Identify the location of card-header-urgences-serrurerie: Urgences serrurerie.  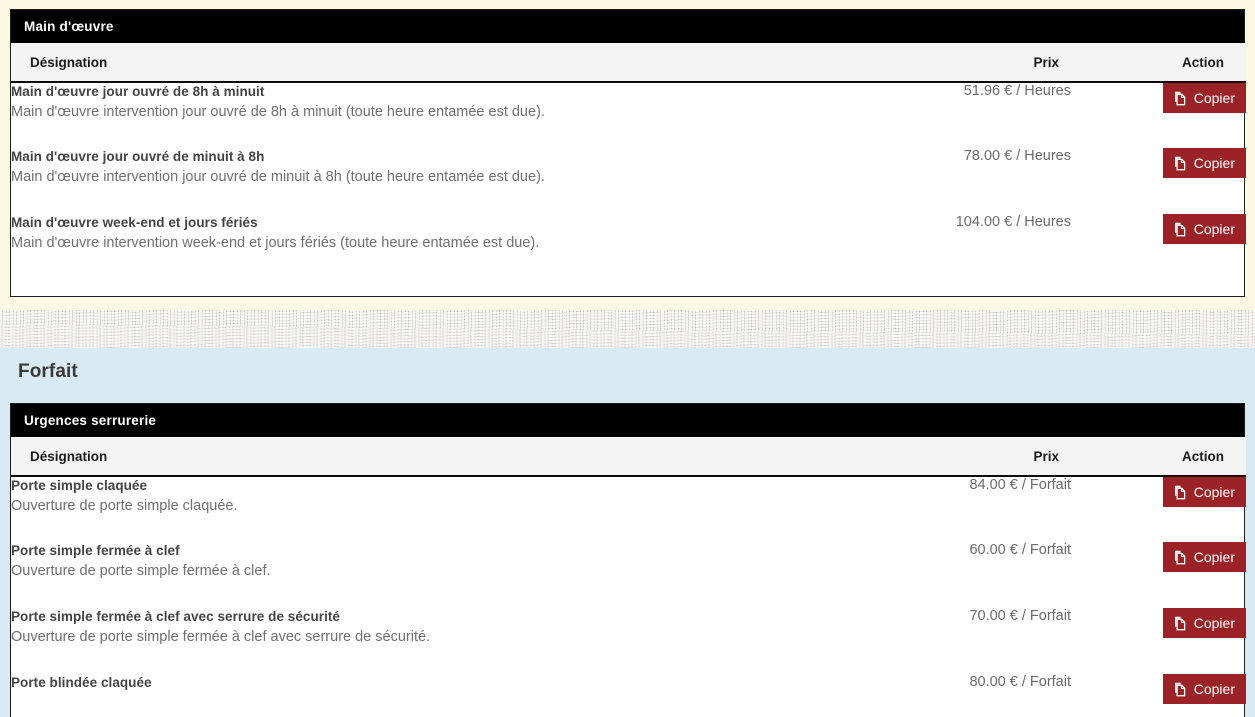
(627, 420).